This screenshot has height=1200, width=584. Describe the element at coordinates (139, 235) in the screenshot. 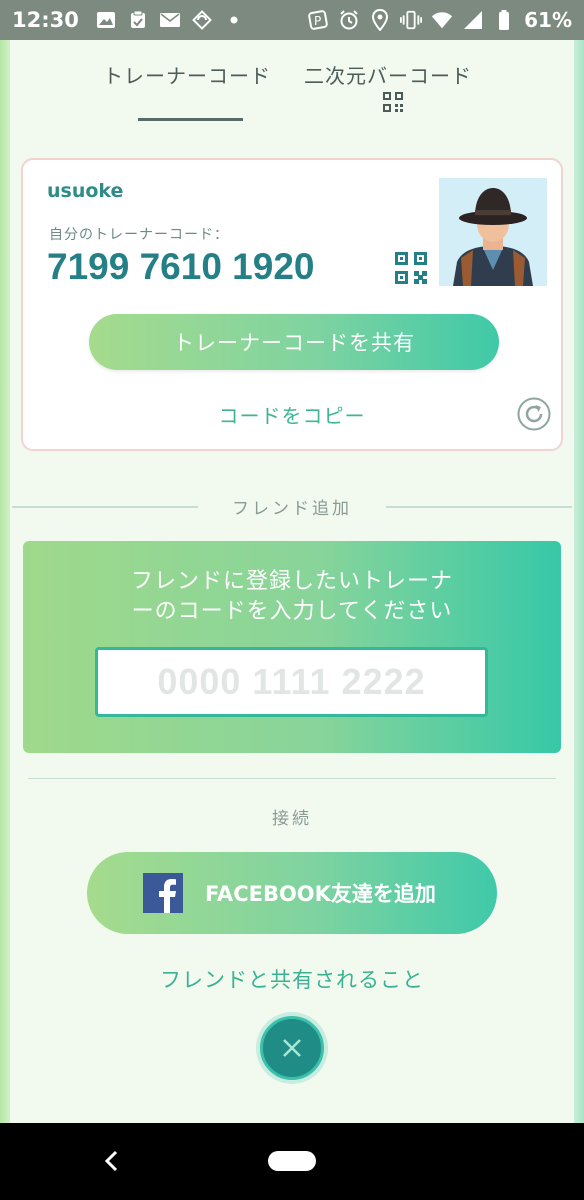

I see `trainer-code-label: 自分のトレーナーコード：` at that location.